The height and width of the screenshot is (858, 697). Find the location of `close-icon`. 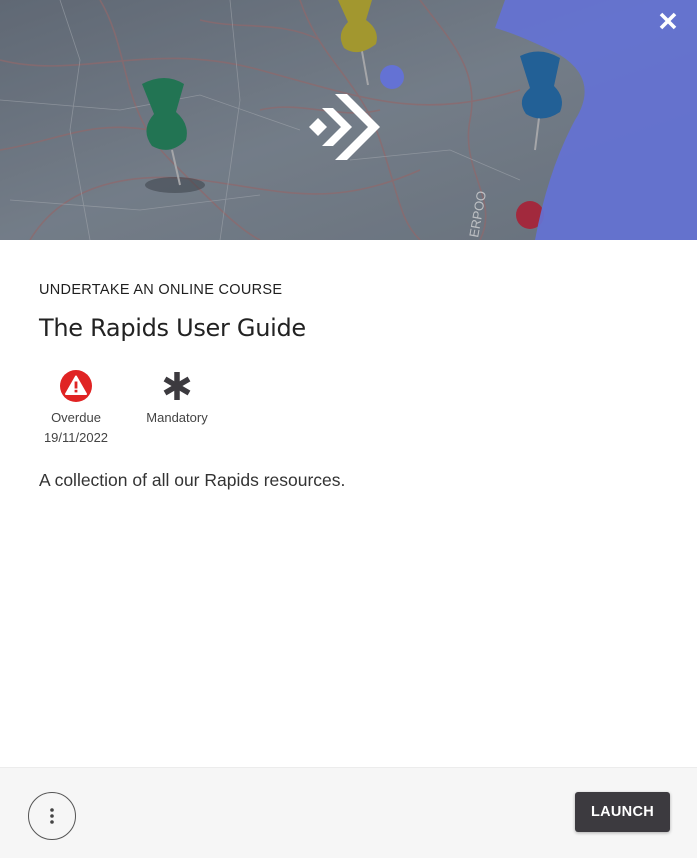

close-icon is located at coordinates (668, 21).